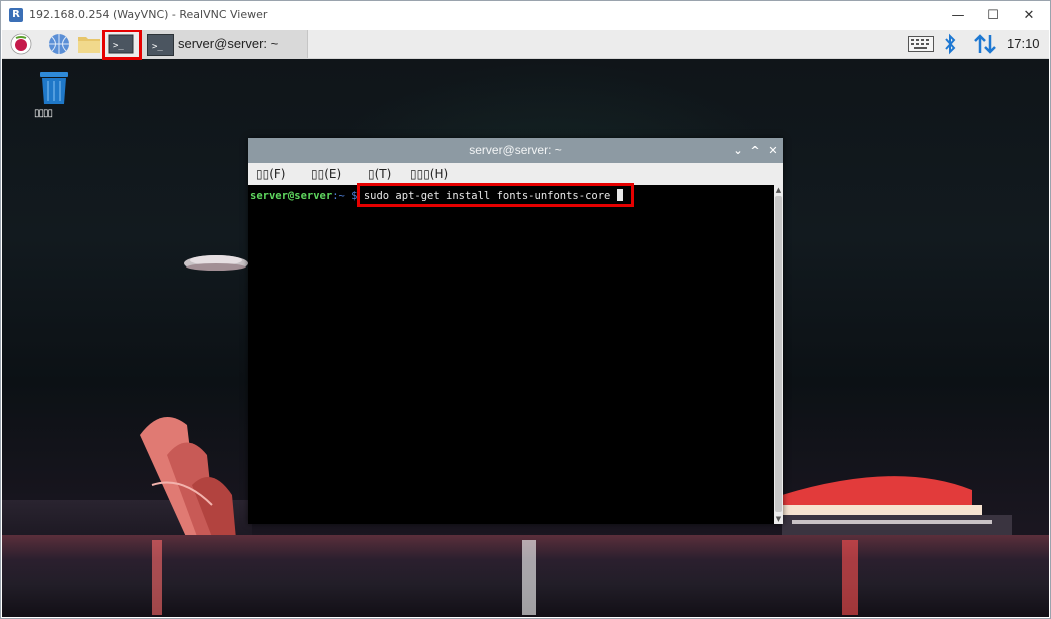 The width and height of the screenshot is (1051, 619). What do you see at coordinates (515, 174) in the screenshot?
I see `terminal-menubar: ▯▯(F) ▯▯(E) ▯(T) ▯▯▯(H)` at bounding box center [515, 174].